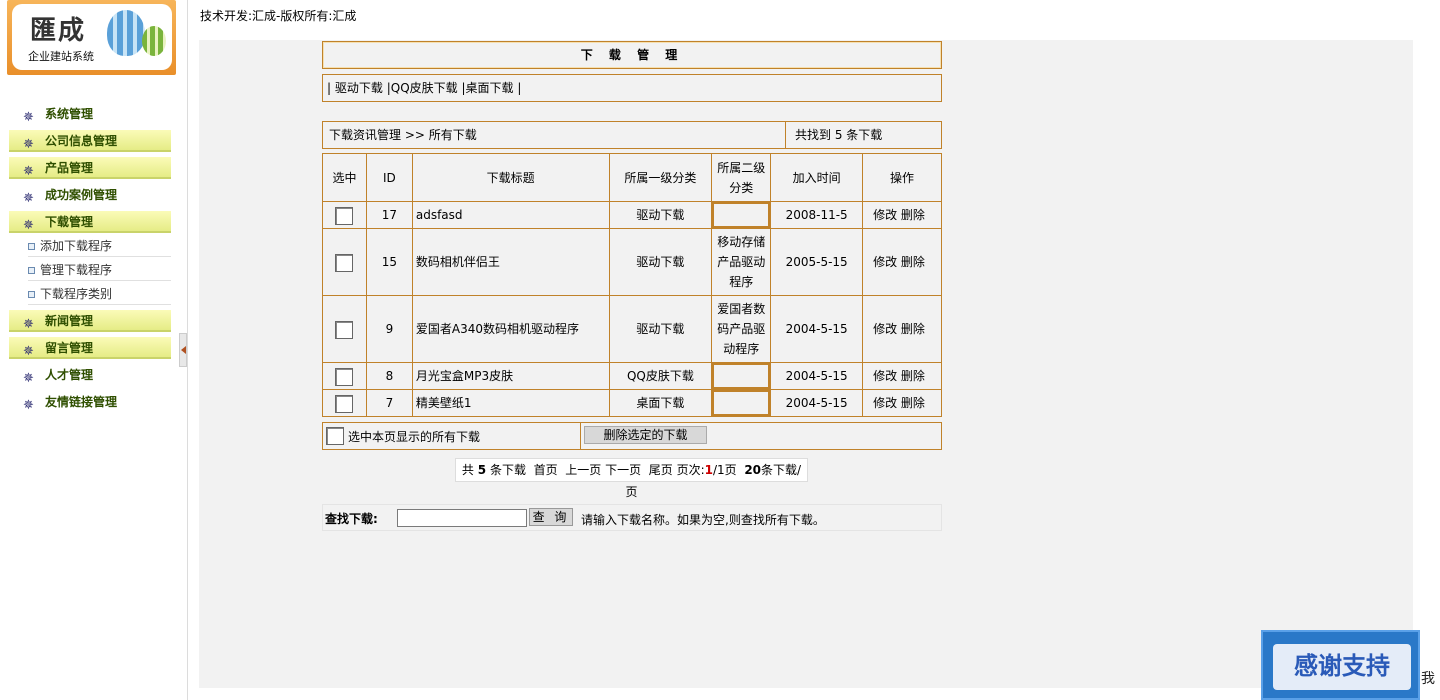  Describe the element at coordinates (902, 177) in the screenshot. I see `col-actions: 操作` at that location.